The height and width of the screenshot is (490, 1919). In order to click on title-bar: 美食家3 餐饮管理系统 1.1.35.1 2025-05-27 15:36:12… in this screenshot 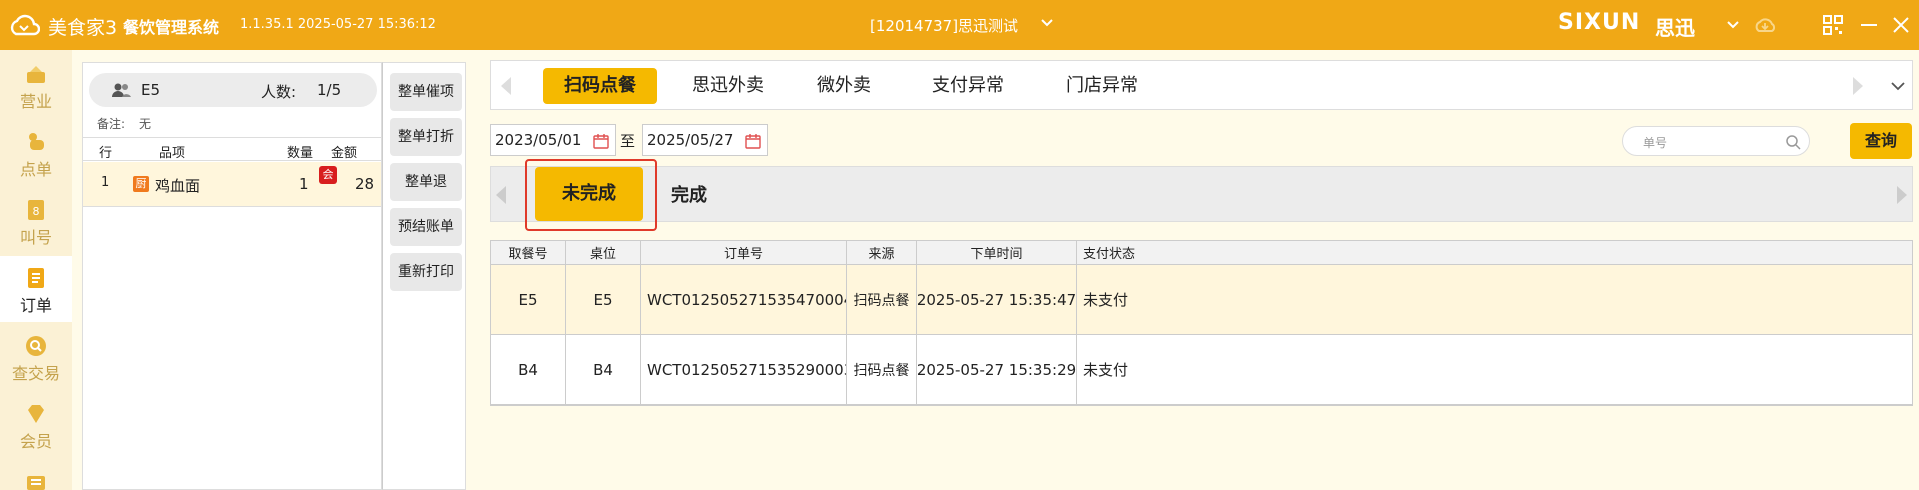, I will do `click(959, 25)`.